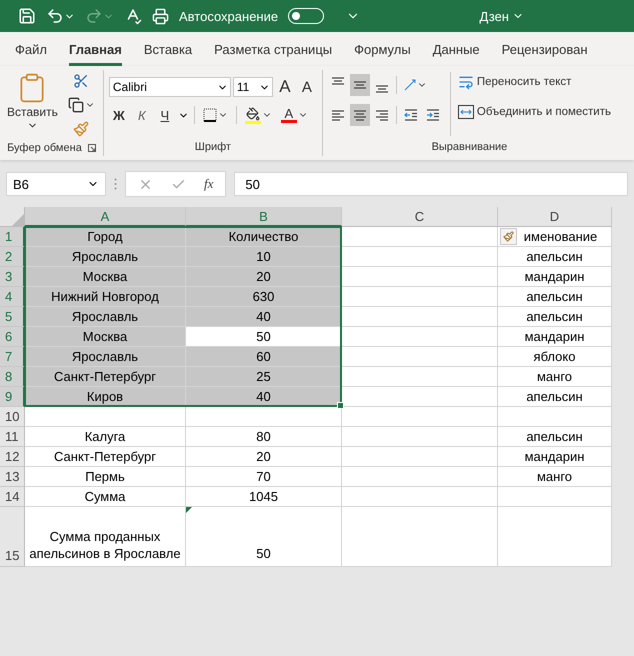 The width and height of the screenshot is (634, 656). Describe the element at coordinates (164, 115) in the screenshot. I see `underline-button: Ч` at that location.